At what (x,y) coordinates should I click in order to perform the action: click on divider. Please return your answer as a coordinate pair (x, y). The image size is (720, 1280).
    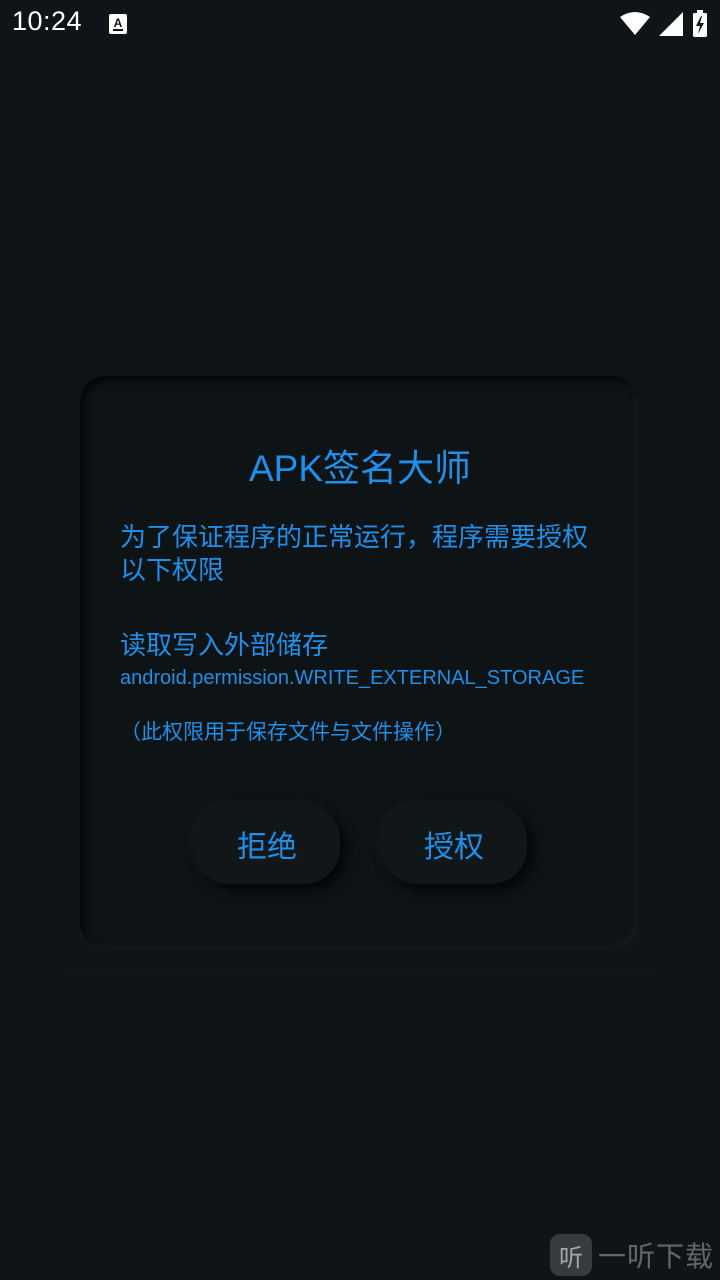
    Looking at the image, I should click on (360, 968).